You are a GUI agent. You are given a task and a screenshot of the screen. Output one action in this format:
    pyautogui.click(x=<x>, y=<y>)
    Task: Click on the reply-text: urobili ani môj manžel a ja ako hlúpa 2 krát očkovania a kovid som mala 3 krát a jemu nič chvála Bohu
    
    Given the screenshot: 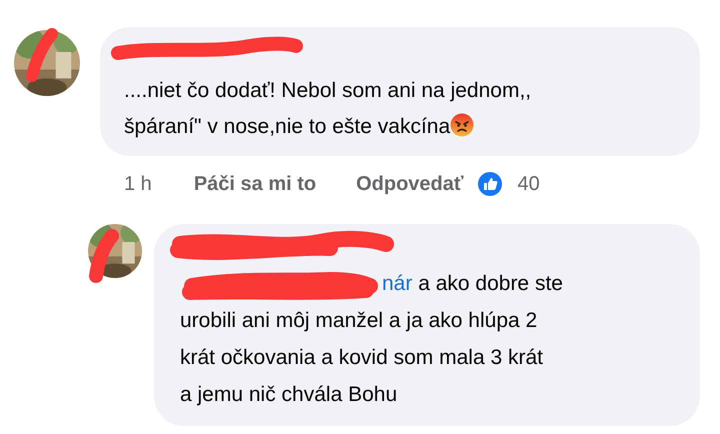 What is the action you would take?
    pyautogui.click(x=361, y=358)
    